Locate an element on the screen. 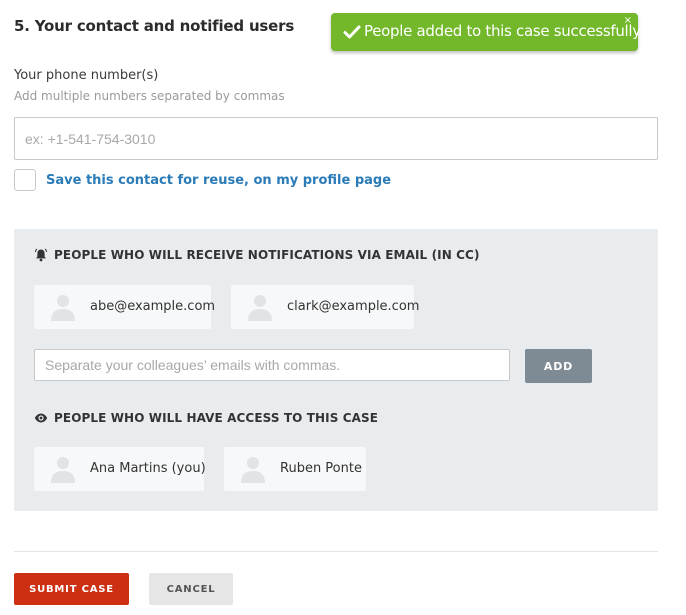  toast-message: People added to this case successfully. is located at coordinates (504, 31).